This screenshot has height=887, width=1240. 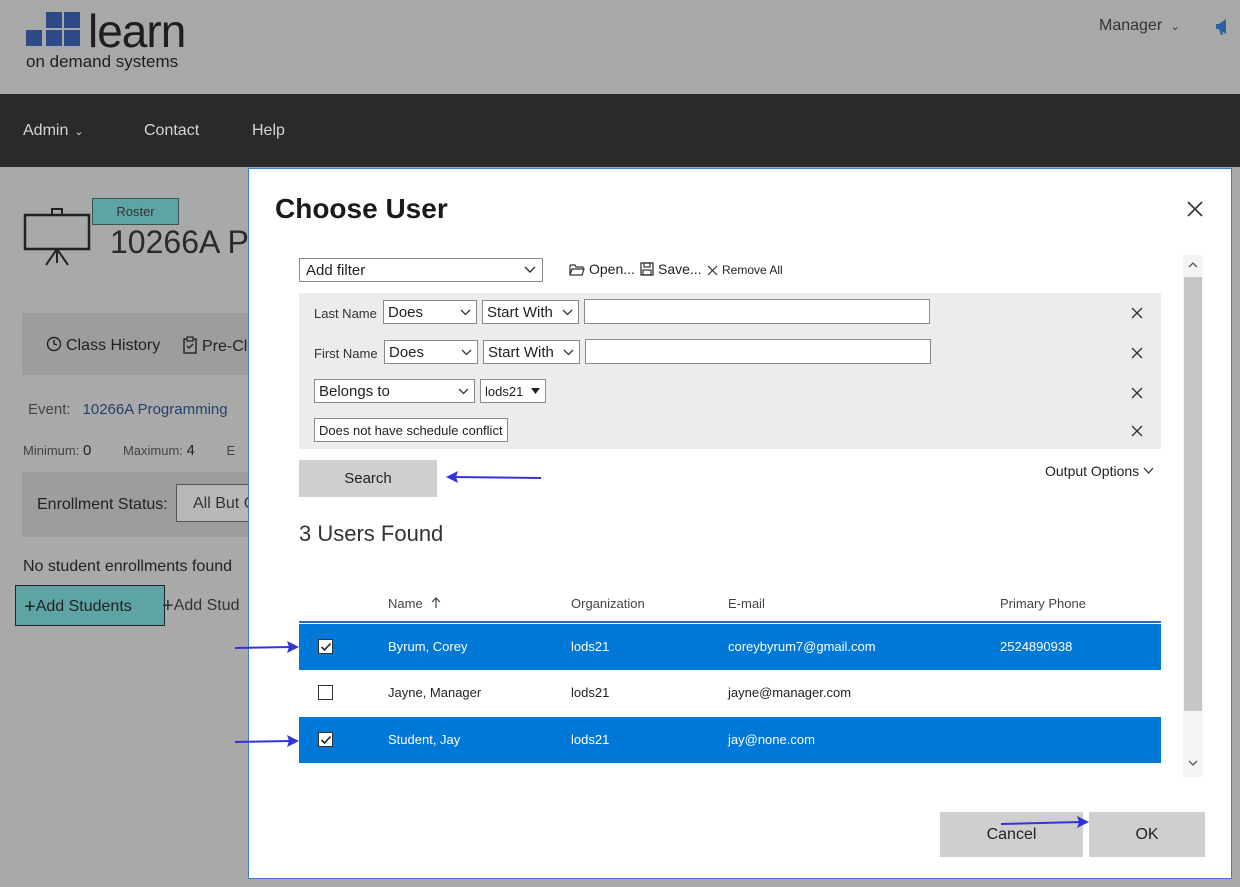 What do you see at coordinates (1224, 27) in the screenshot?
I see `megaphone-icon` at bounding box center [1224, 27].